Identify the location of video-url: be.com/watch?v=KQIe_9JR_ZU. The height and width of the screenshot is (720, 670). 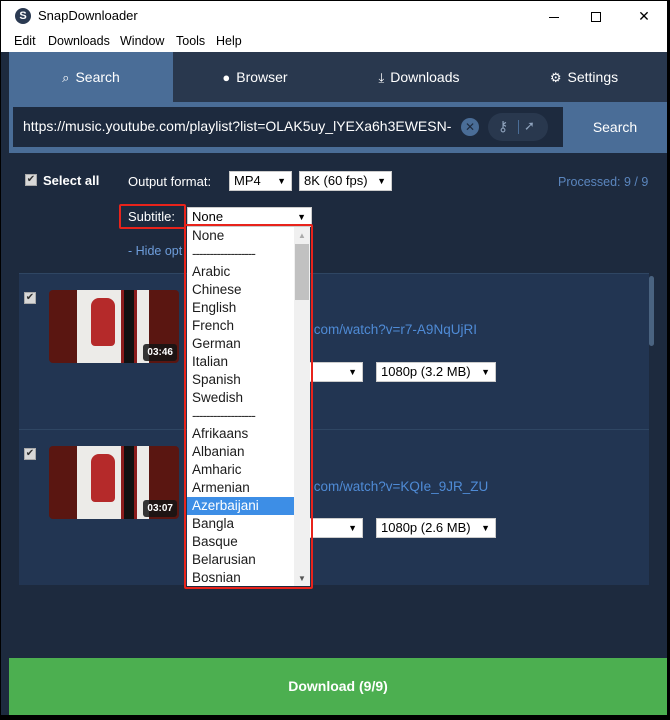
(391, 486).